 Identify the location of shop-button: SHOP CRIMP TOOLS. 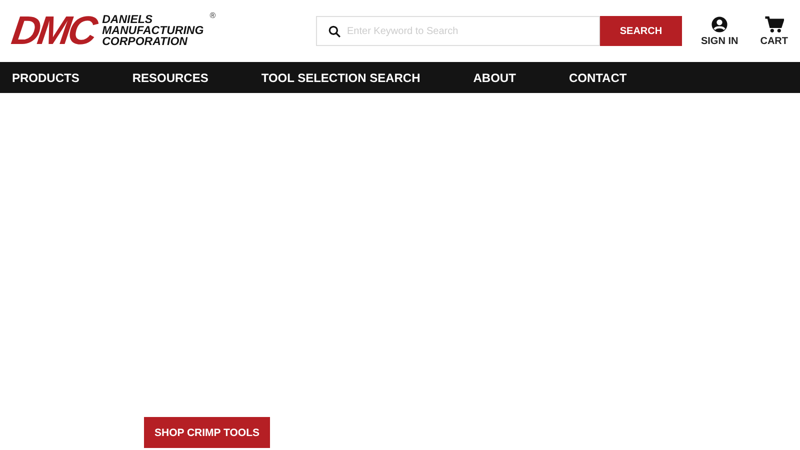
(207, 432).